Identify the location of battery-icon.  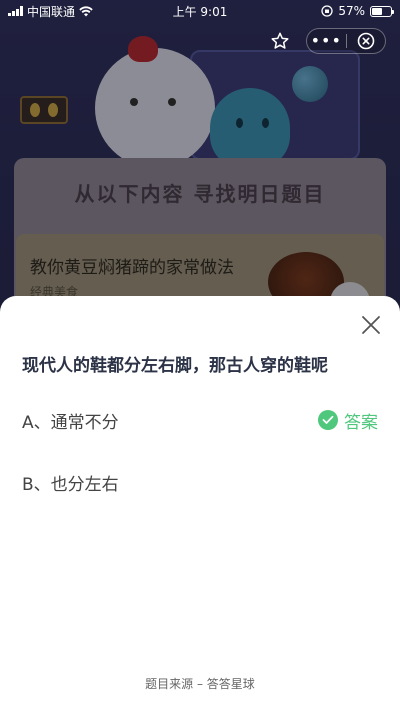
(382, 11).